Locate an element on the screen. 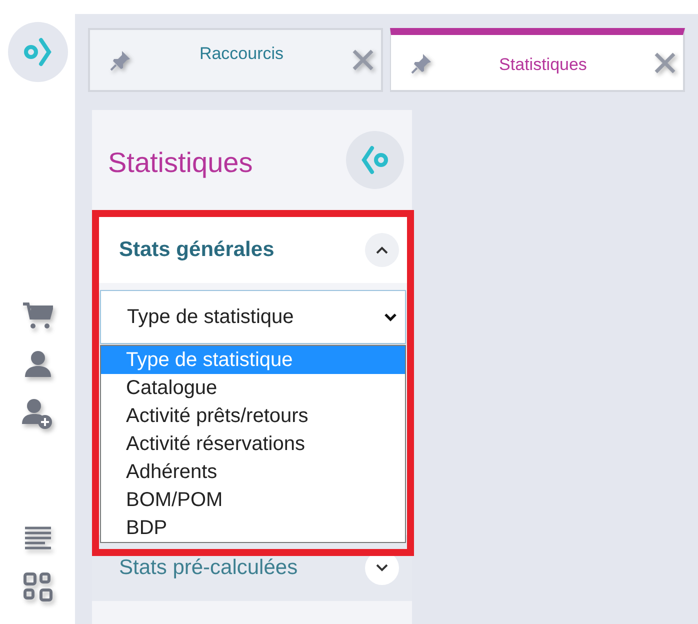 This screenshot has height=624, width=698. statistic-type-select: Type de statistique is located at coordinates (253, 317).